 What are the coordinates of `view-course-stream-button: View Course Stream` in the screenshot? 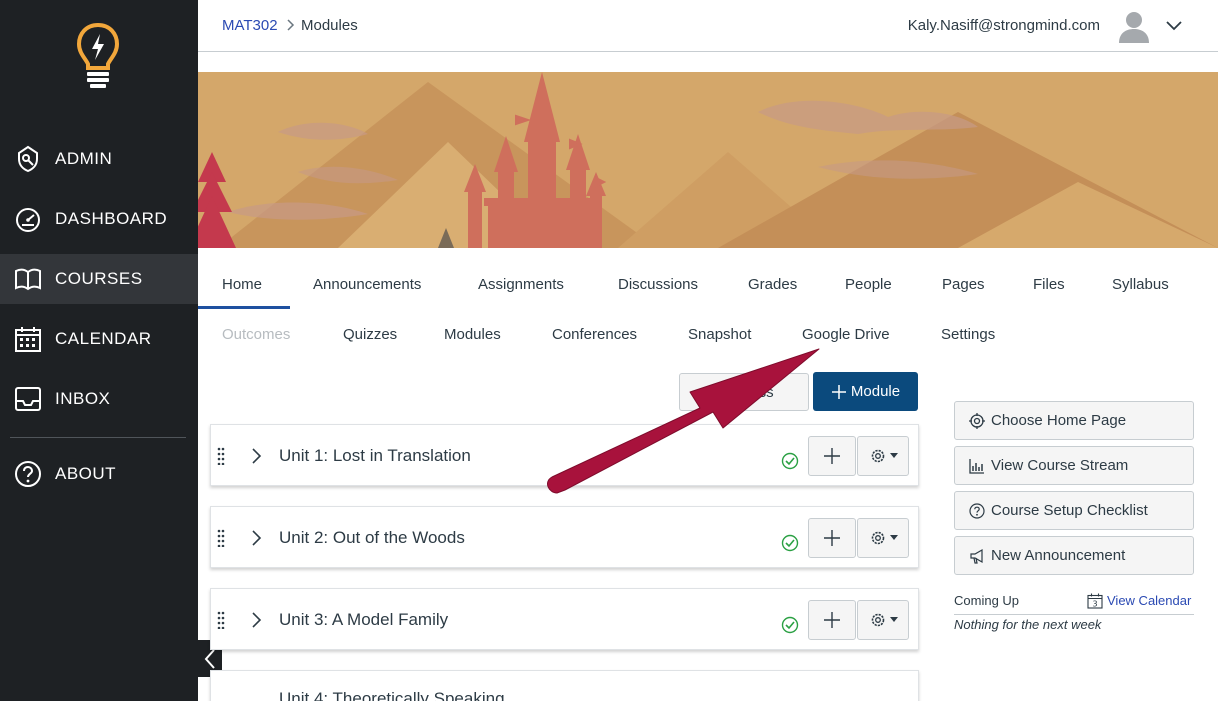 It's located at (1074, 465).